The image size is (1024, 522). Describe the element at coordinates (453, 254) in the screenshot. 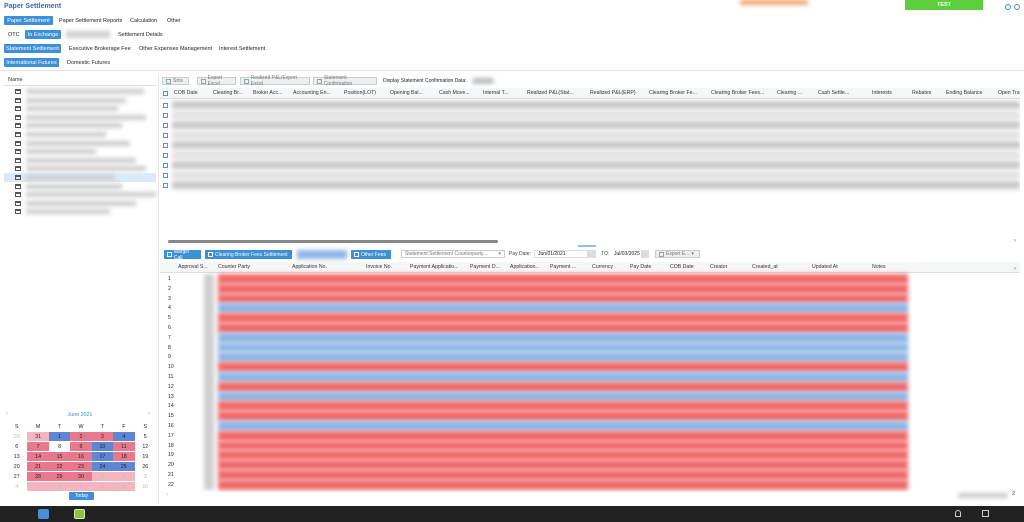

I see `counterparty-select: Statement Settlement Counterparty... ▾` at that location.